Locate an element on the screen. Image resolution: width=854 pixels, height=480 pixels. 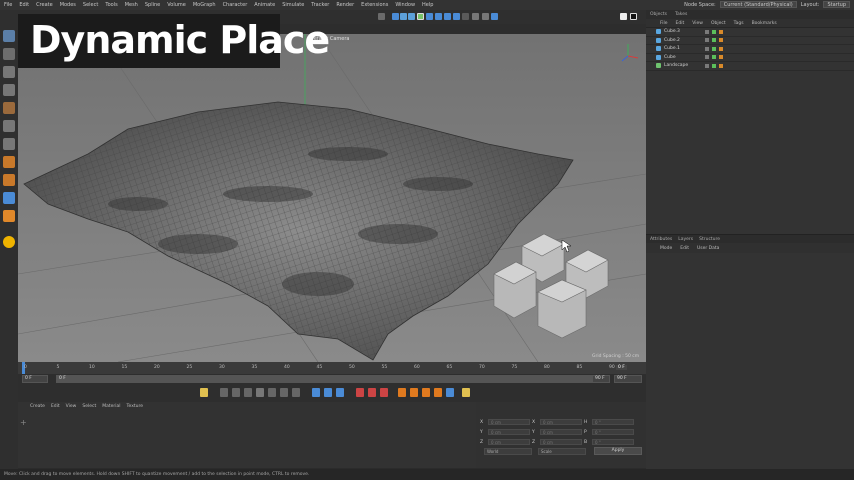
menu-volume: Volume is located at coordinates (176, 5).